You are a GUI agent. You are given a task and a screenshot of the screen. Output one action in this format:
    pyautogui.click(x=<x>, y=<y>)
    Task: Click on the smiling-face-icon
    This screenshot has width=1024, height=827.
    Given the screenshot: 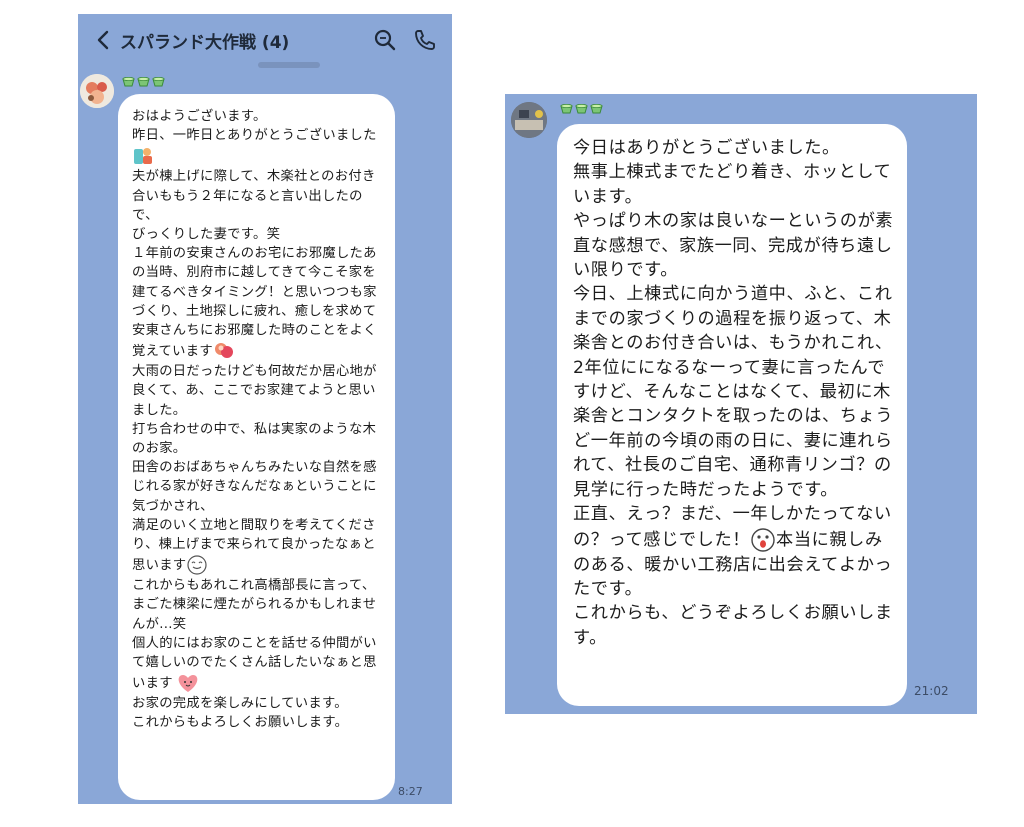 What is the action you would take?
    pyautogui.click(x=197, y=565)
    